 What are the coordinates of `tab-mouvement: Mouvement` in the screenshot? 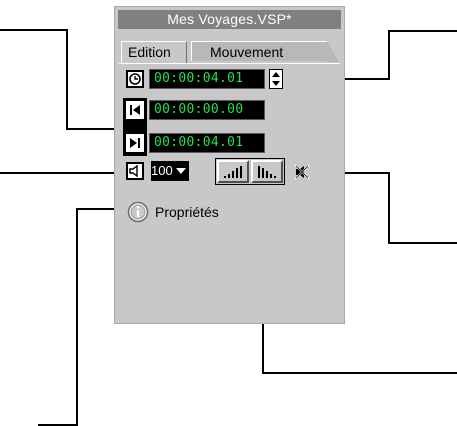 It's located at (265, 51).